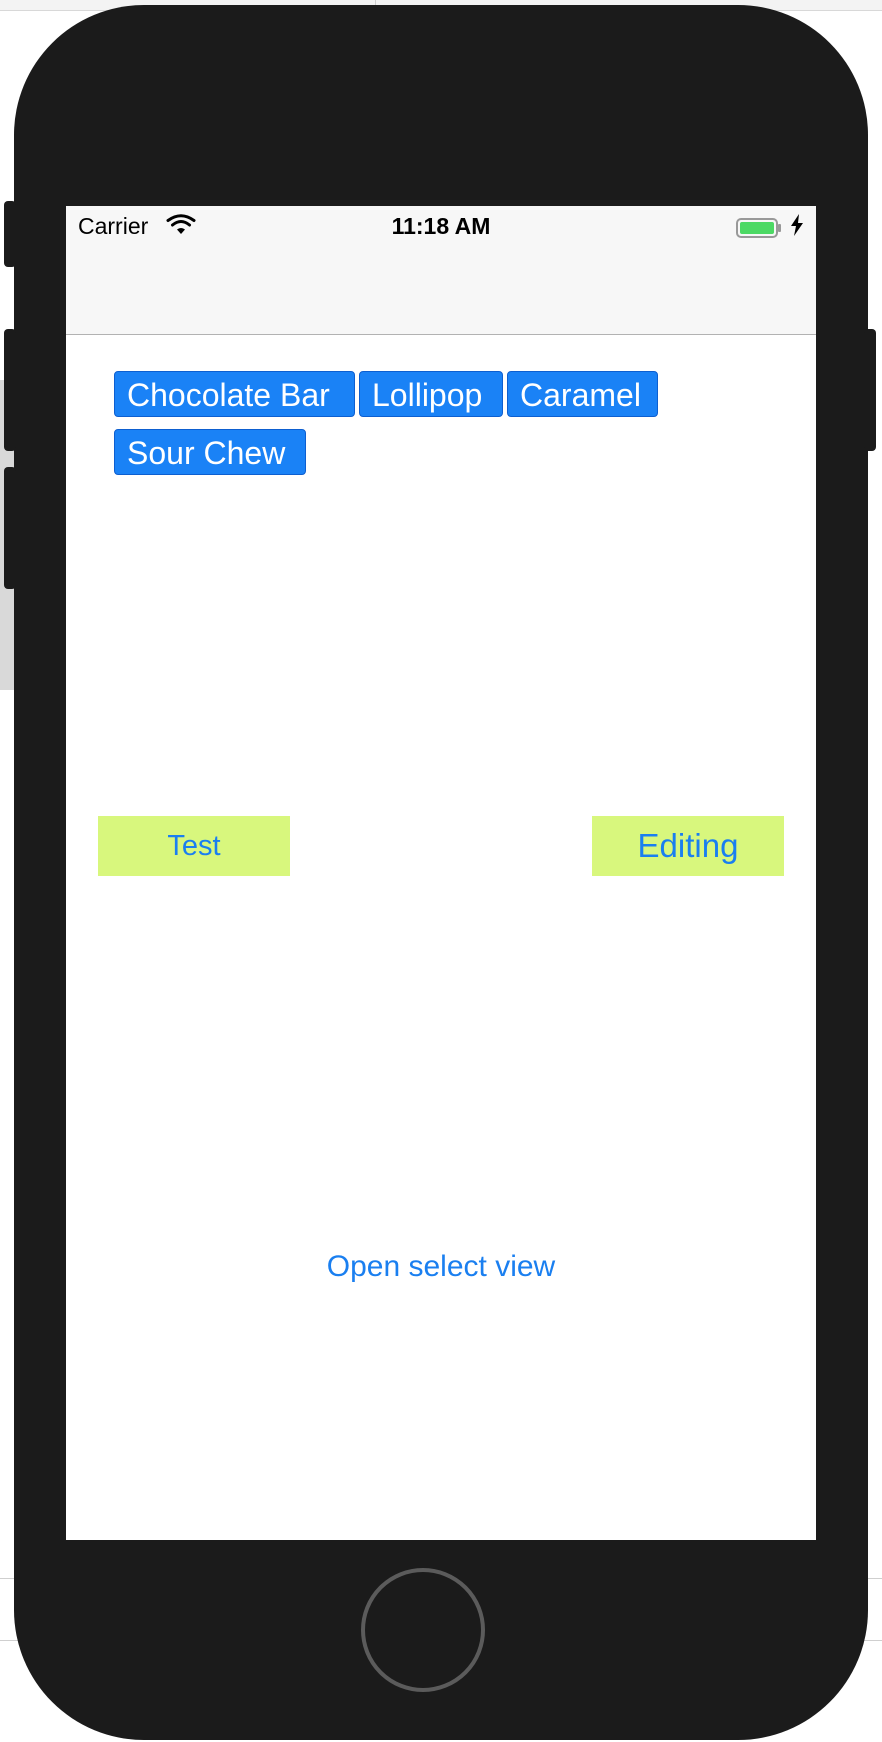 The width and height of the screenshot is (882, 1742). I want to click on mute-switch, so click(10, 234).